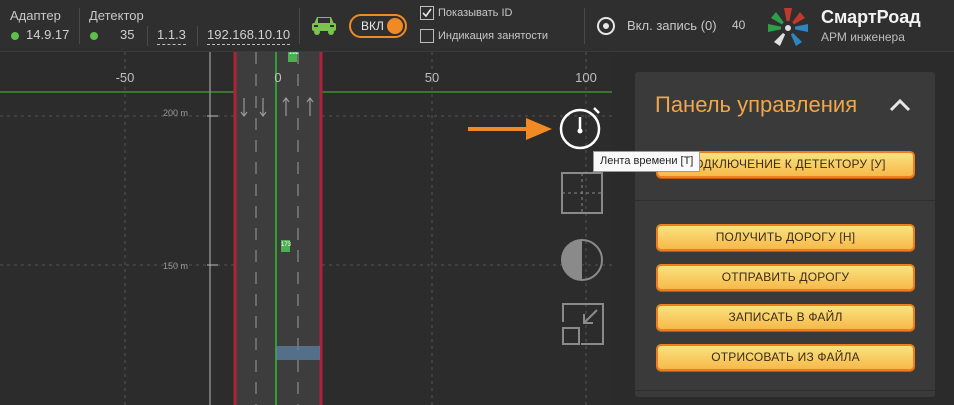 This screenshot has width=954, height=405. Describe the element at coordinates (583, 326) in the screenshot. I see `shrink-icon` at that location.